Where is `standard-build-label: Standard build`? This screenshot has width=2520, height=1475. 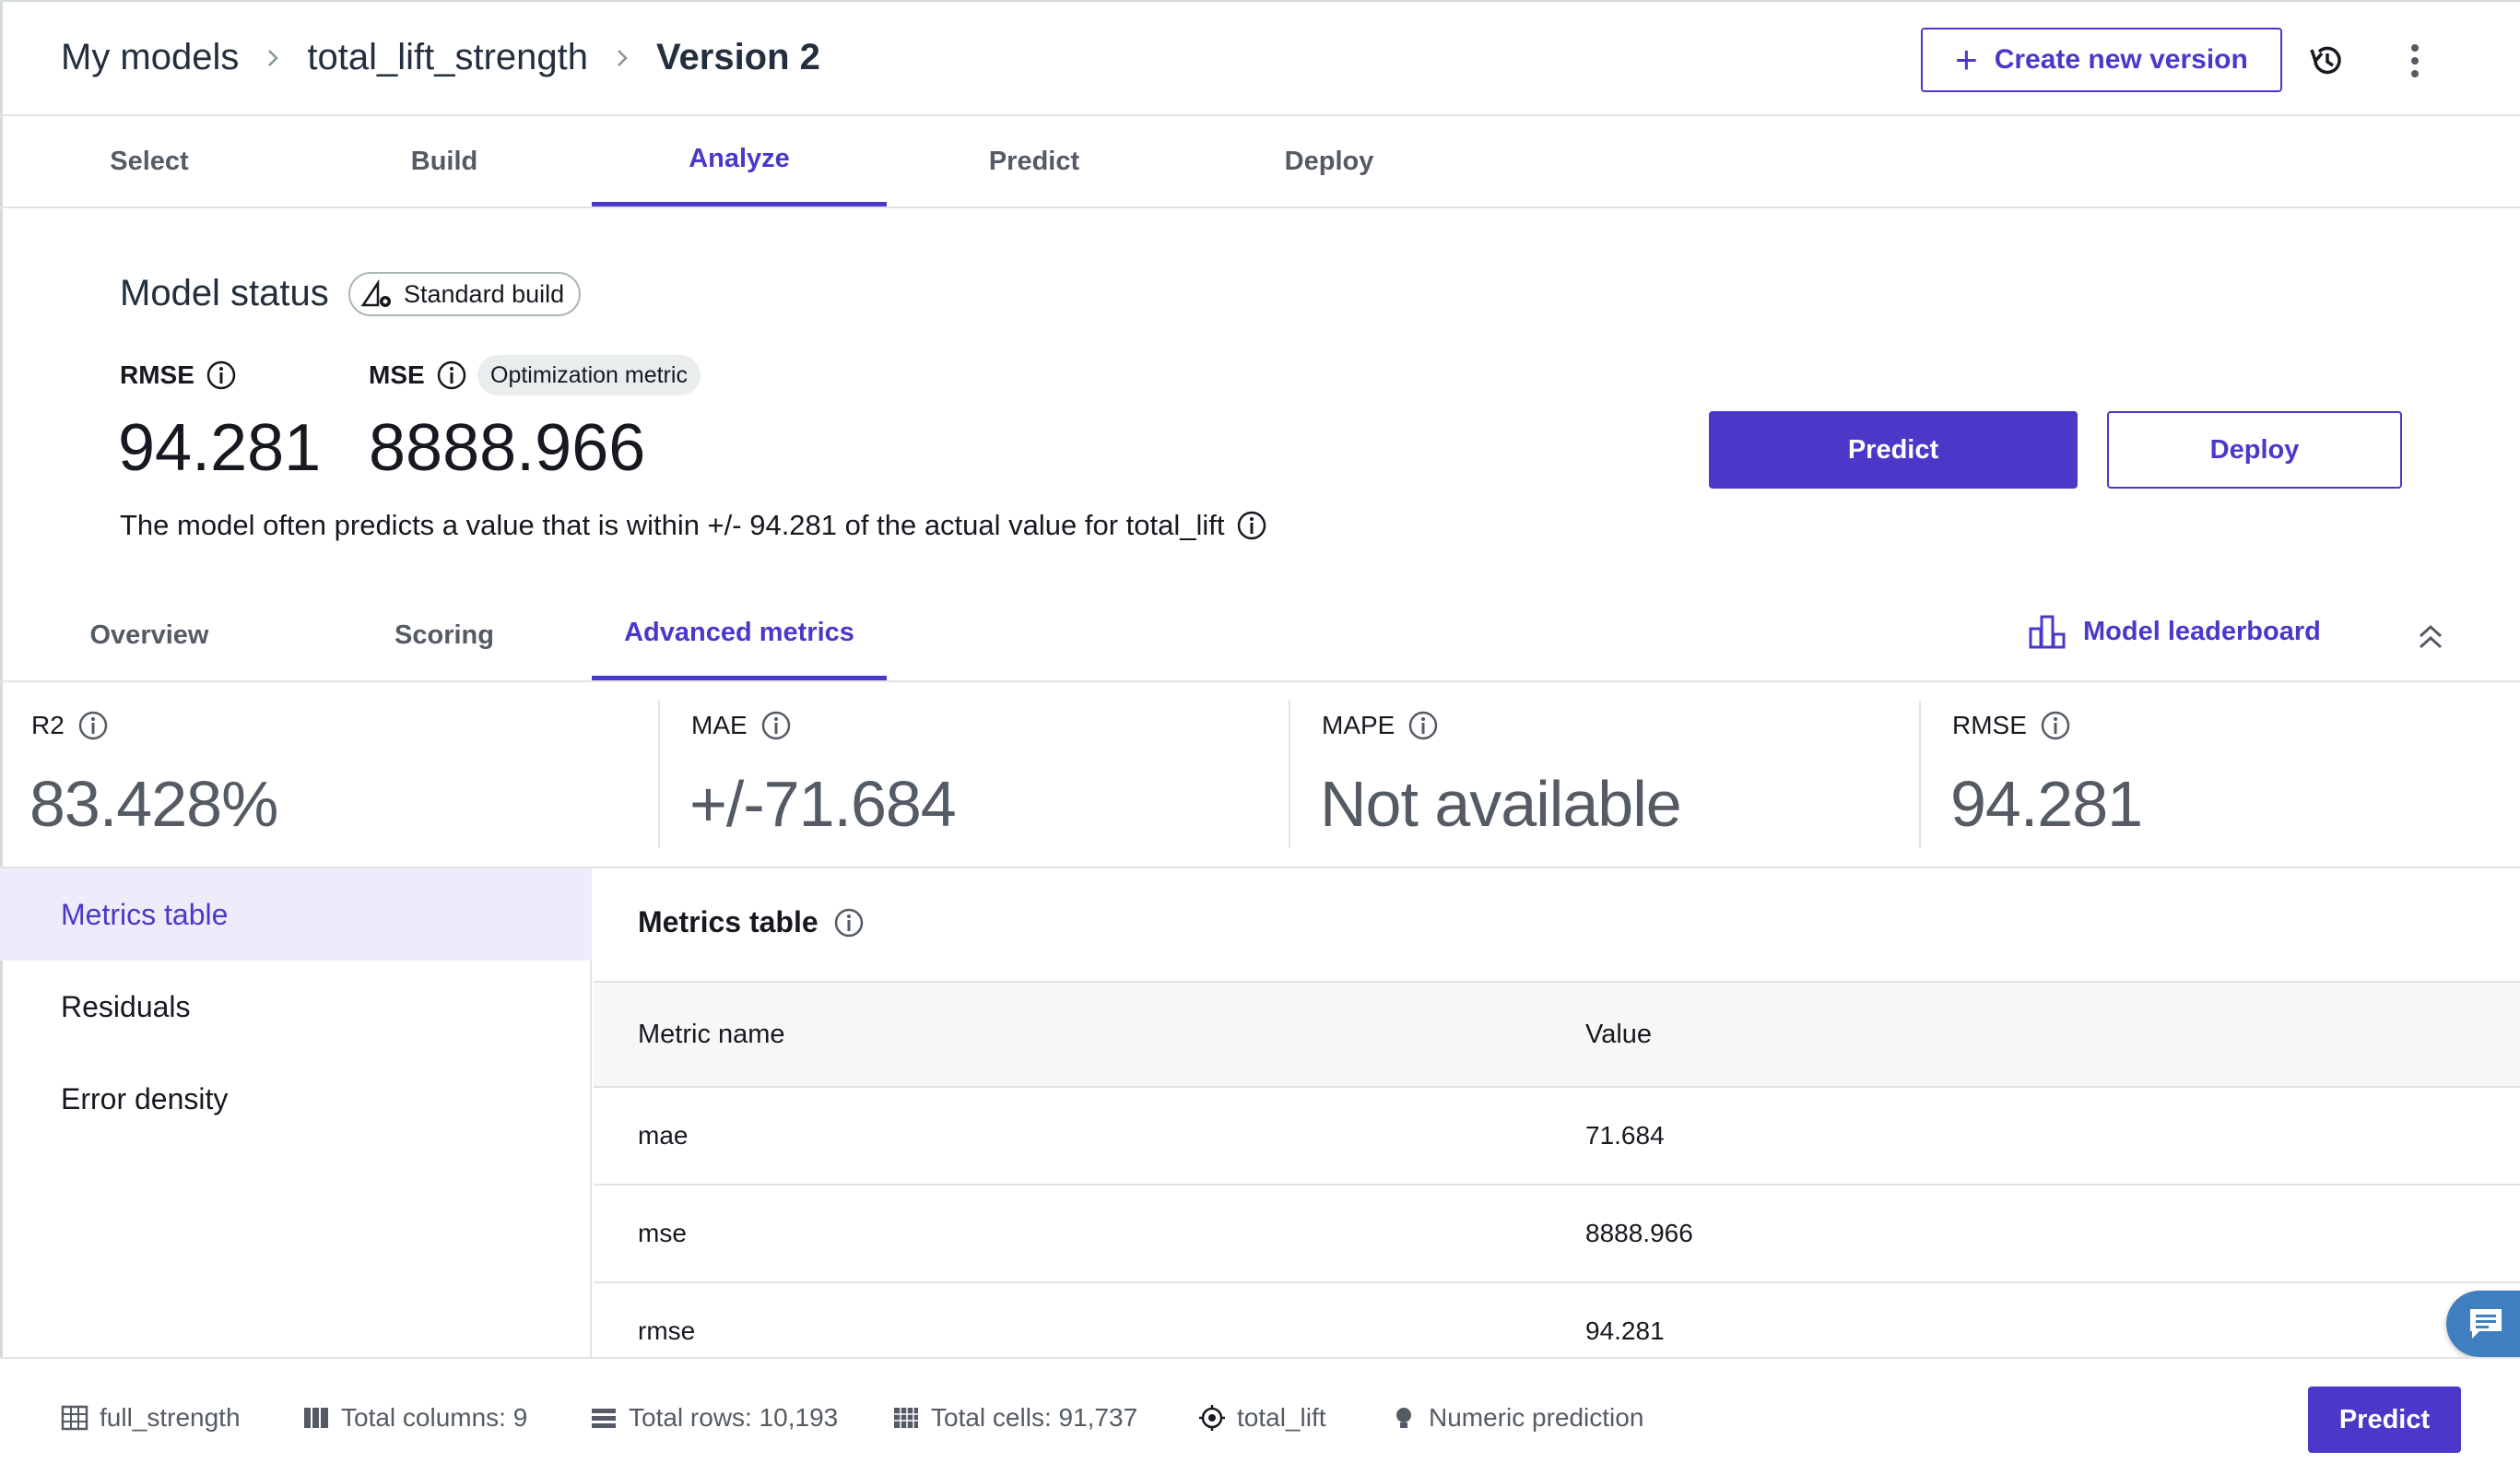
standard-build-label: Standard build is located at coordinates (484, 293).